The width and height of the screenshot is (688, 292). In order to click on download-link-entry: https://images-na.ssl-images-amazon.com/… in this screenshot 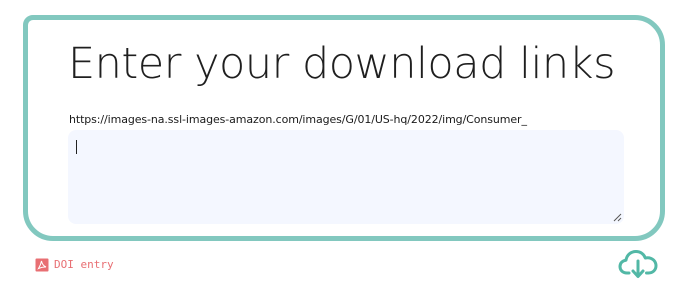, I will do `click(298, 119)`.